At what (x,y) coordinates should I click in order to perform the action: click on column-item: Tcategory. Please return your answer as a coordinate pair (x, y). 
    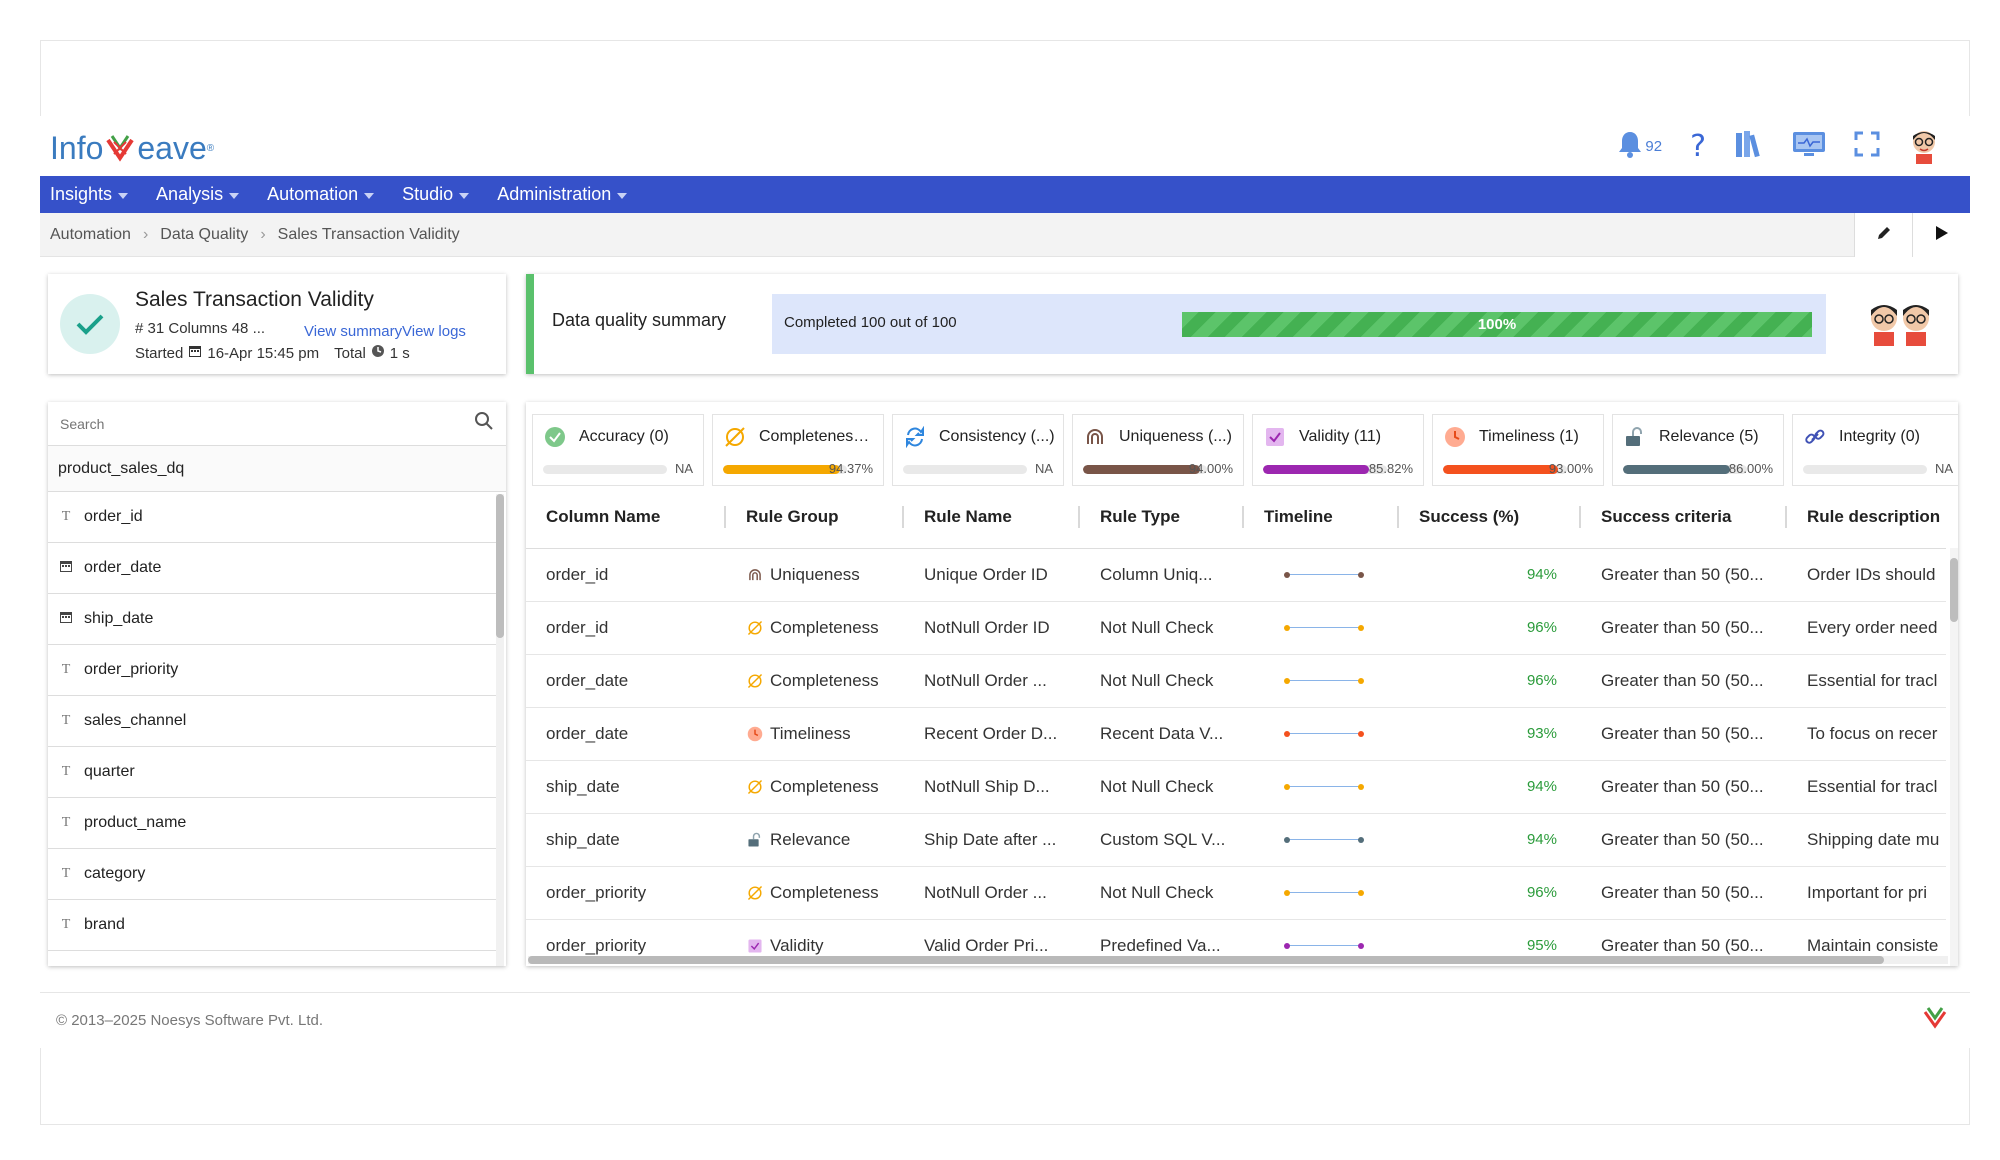
    Looking at the image, I should click on (272, 874).